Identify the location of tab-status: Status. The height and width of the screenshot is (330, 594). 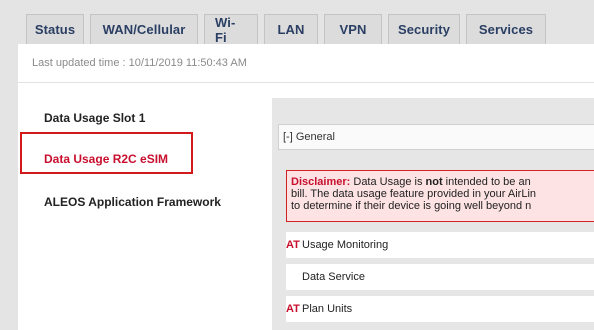
(55, 29).